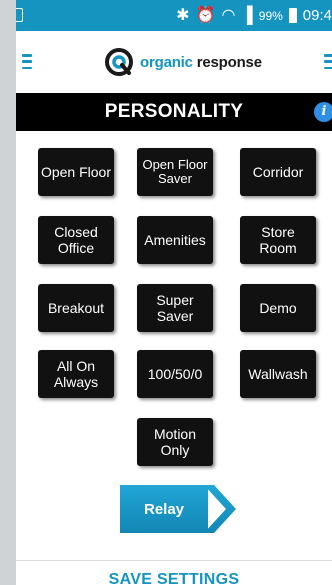 Image resolution: width=332 pixels, height=585 pixels. What do you see at coordinates (328, 61) in the screenshot?
I see `settings-menu-icon` at bounding box center [328, 61].